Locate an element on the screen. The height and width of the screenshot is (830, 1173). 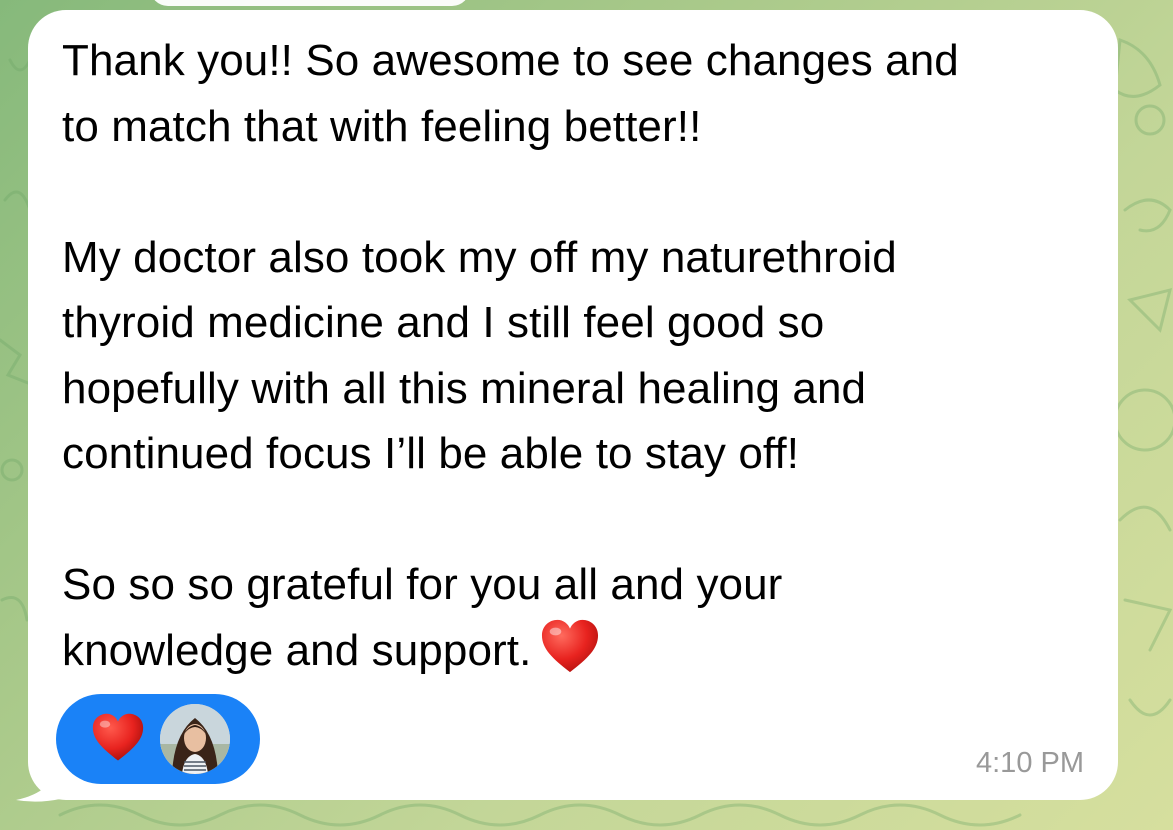
heart-icon is located at coordinates (118, 737).